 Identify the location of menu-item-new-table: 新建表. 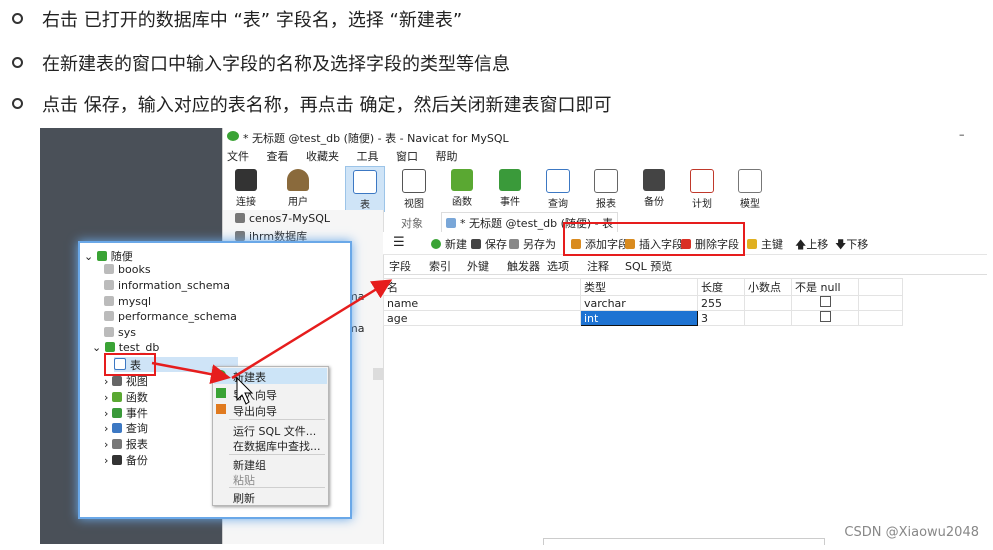
(249, 377).